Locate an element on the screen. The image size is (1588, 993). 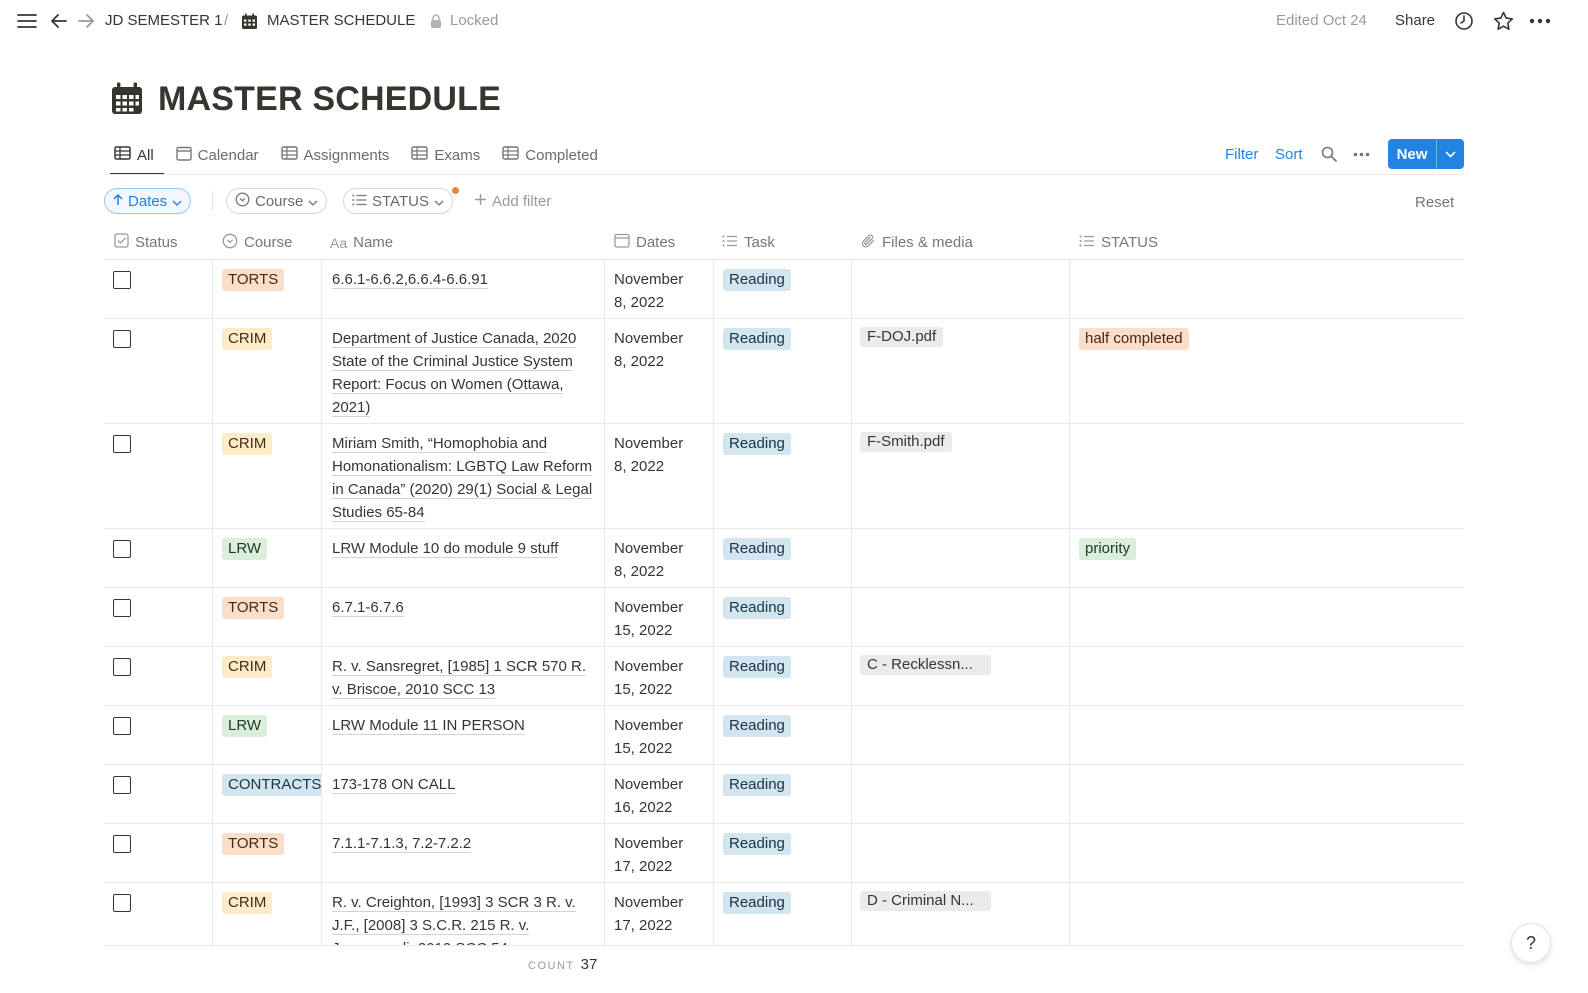
share-button: Share is located at coordinates (1415, 20).